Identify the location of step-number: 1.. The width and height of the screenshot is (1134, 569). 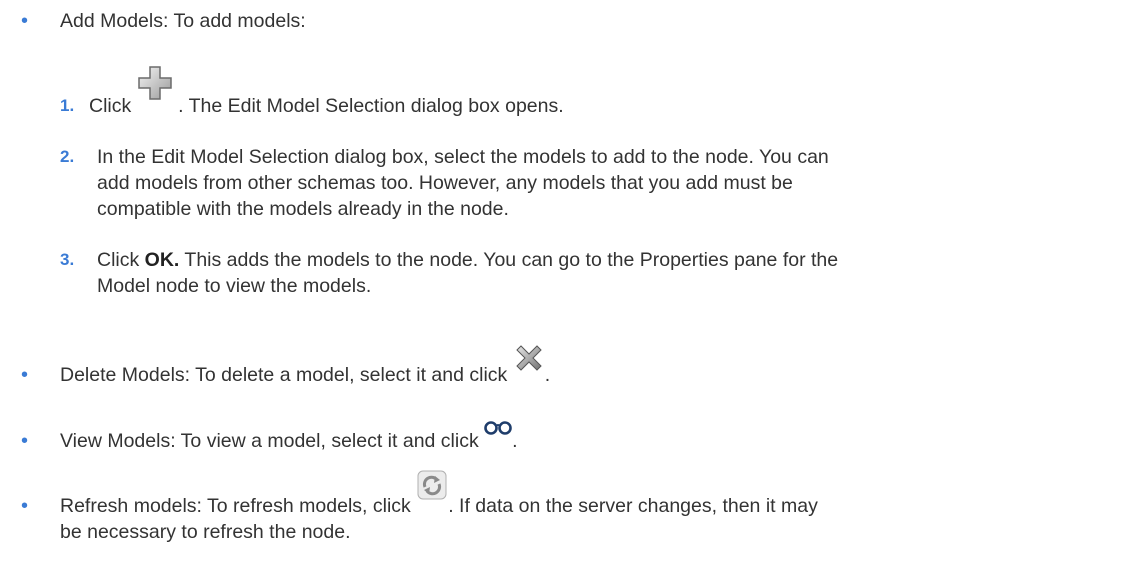
(67, 105).